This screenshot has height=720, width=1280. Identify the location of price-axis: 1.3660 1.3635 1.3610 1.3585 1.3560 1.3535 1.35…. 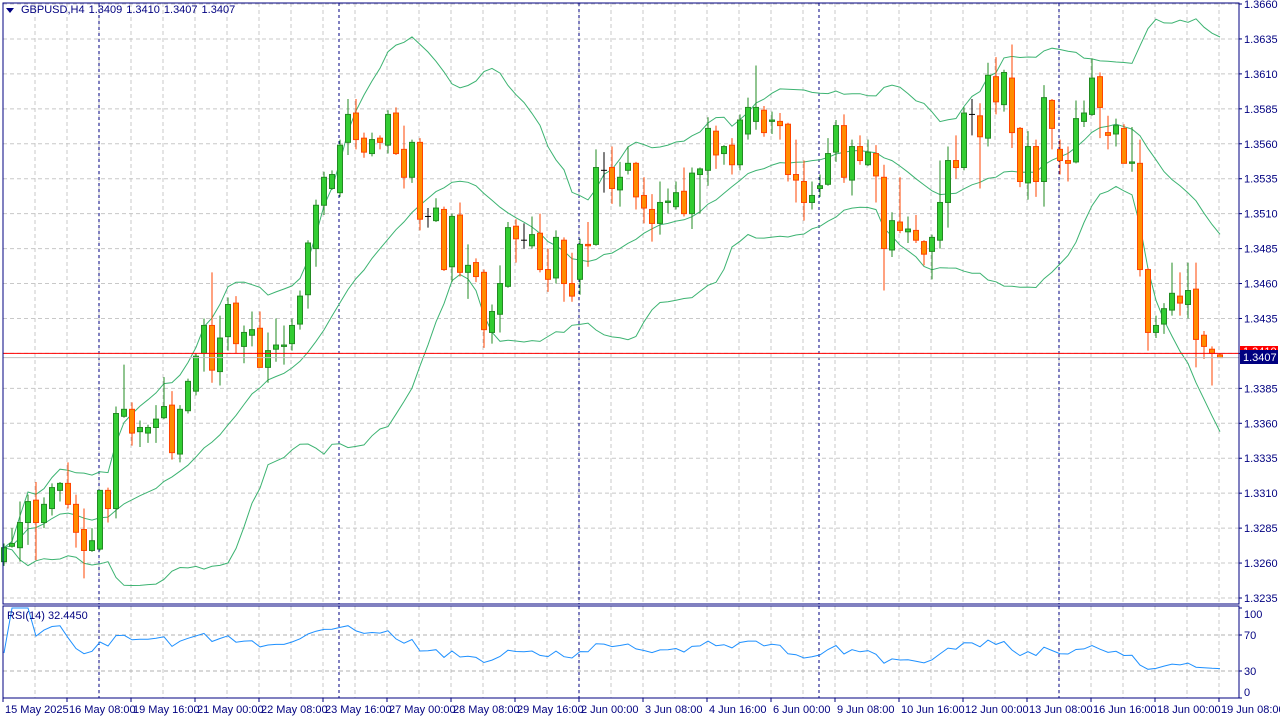
(1258, 302).